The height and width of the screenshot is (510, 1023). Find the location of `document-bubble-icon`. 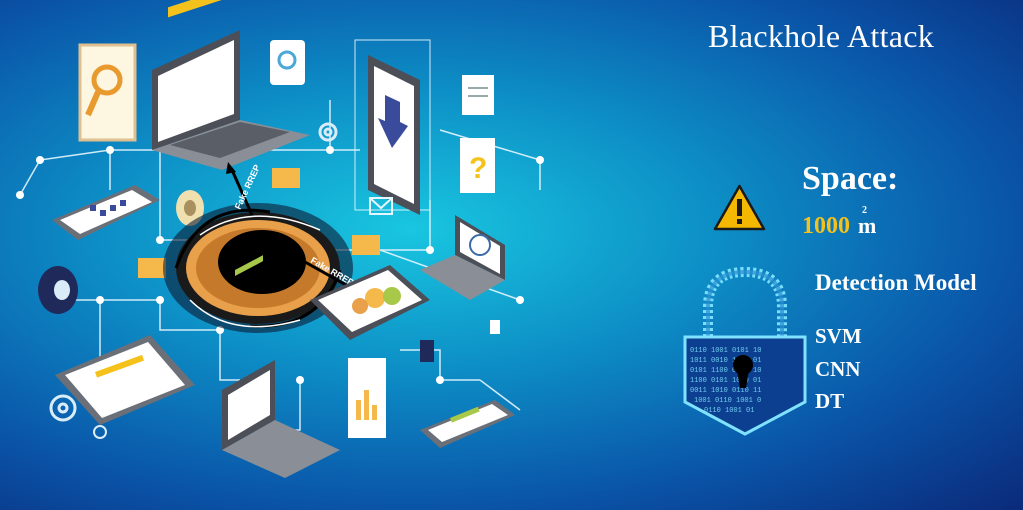

document-bubble-icon is located at coordinates (478, 95).